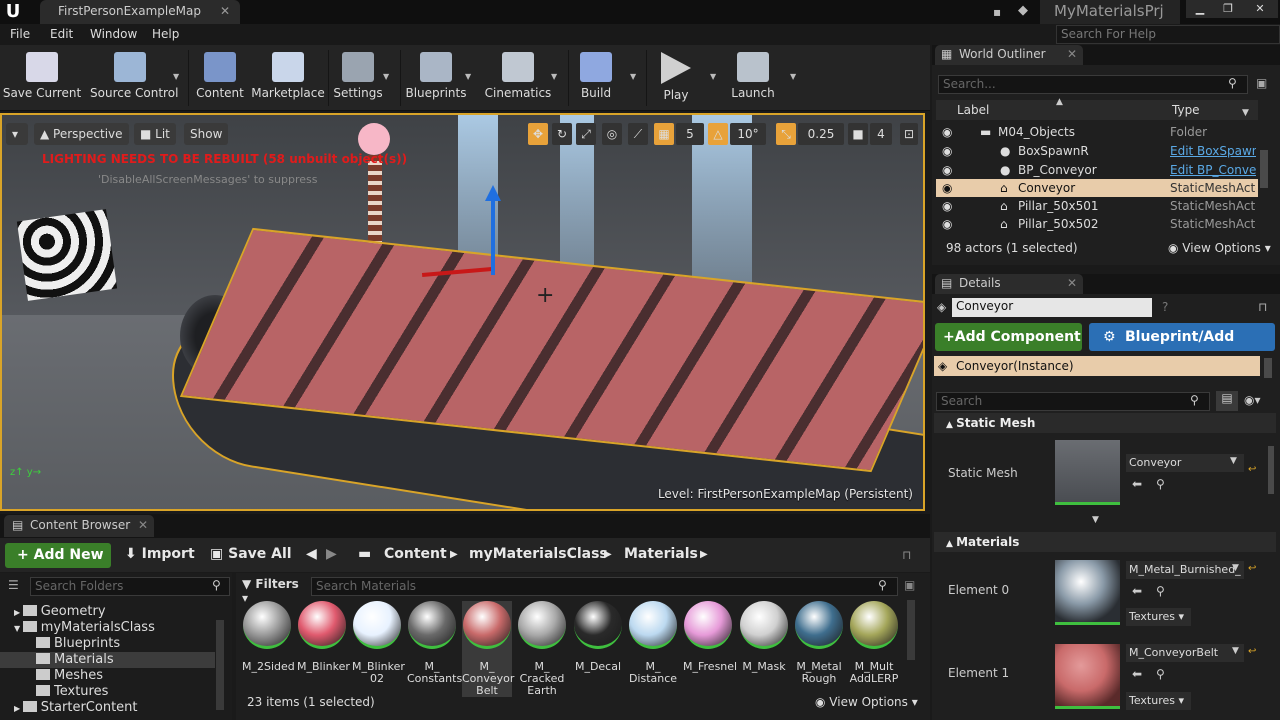  What do you see at coordinates (1185, 570) in the screenshot?
I see `element-0-combo: M_Metal_Burnished_` at bounding box center [1185, 570].